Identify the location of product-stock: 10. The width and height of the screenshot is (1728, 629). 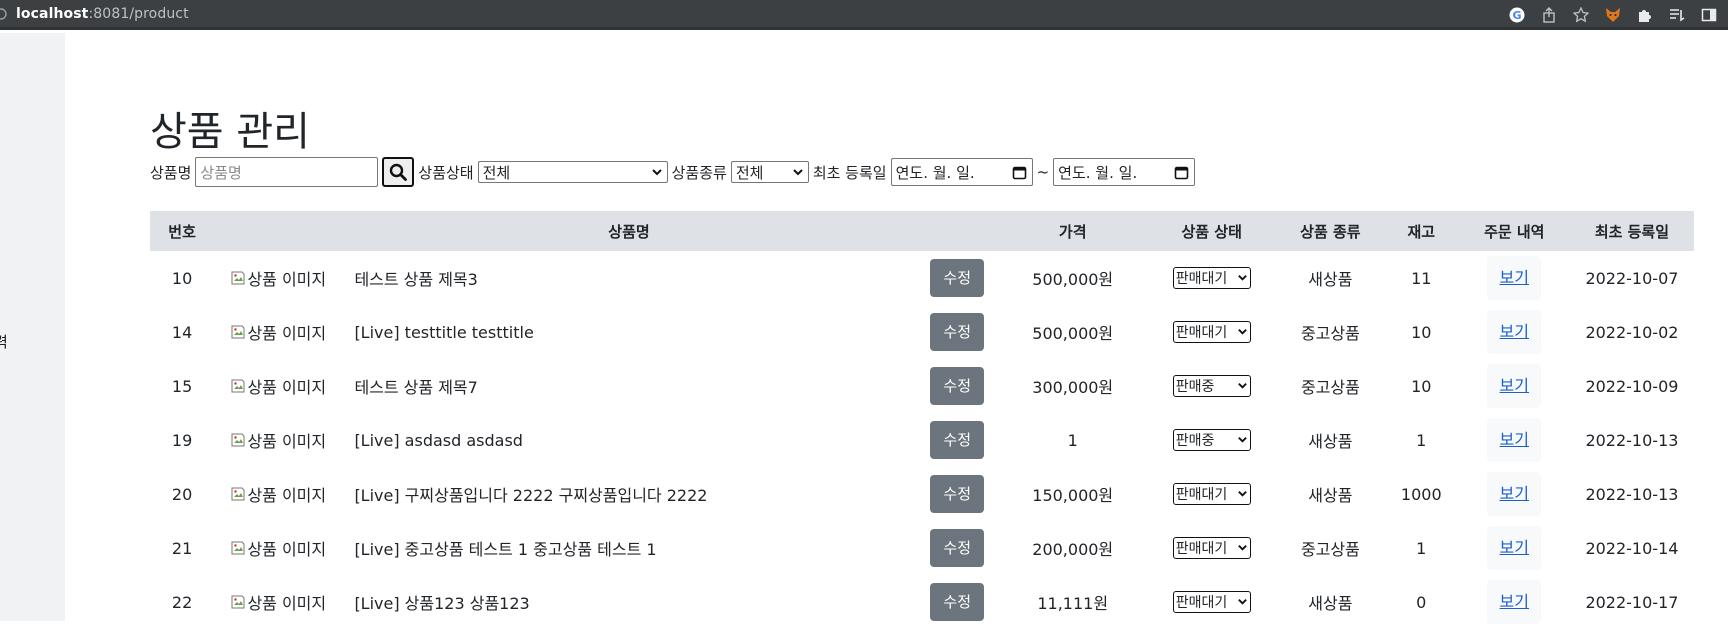
(1421, 332).